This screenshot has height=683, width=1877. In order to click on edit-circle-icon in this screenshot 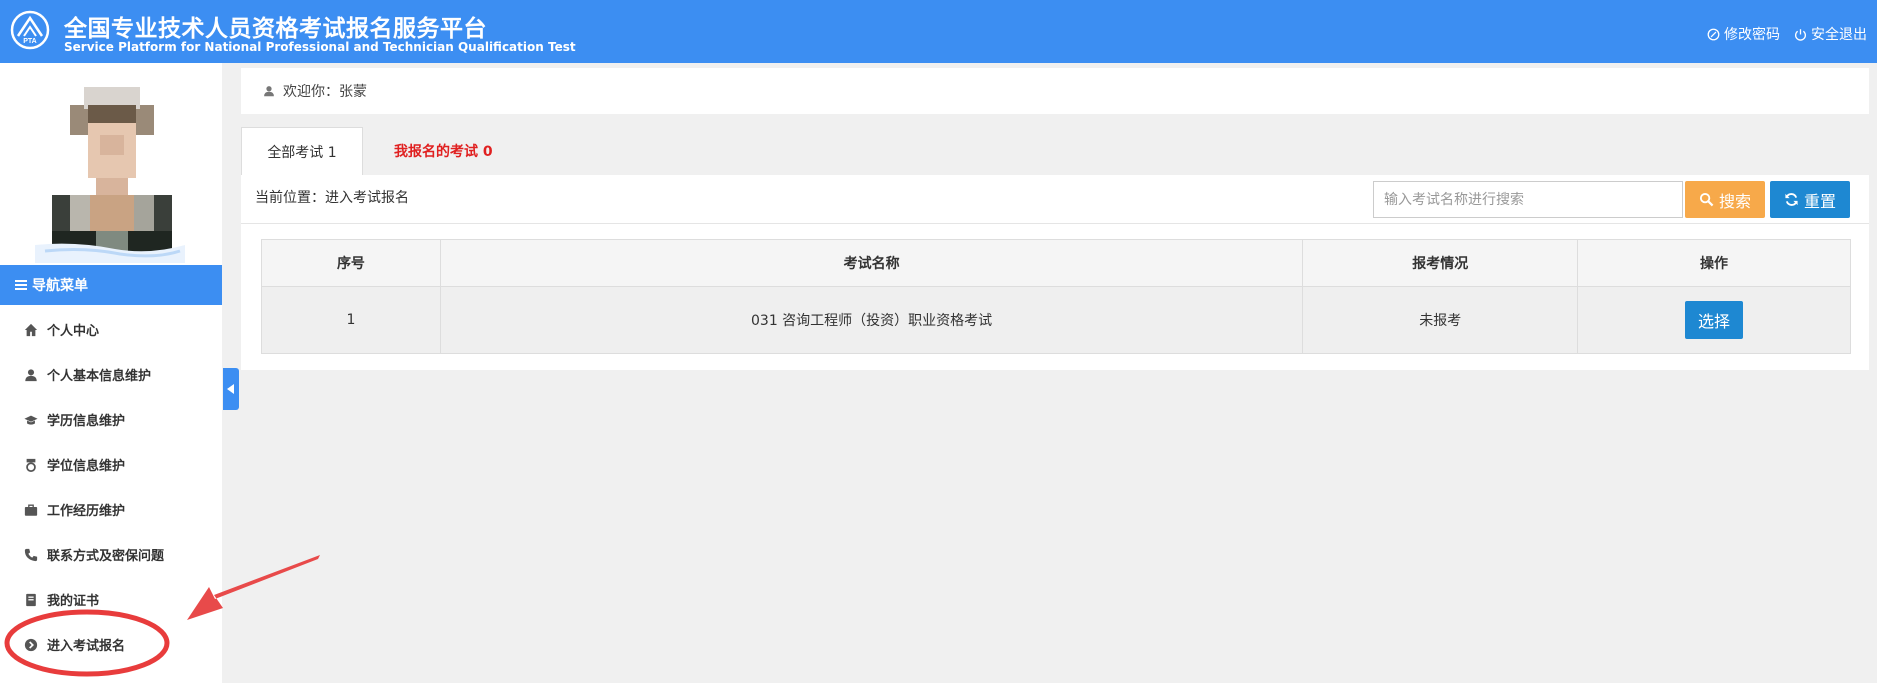, I will do `click(1713, 34)`.